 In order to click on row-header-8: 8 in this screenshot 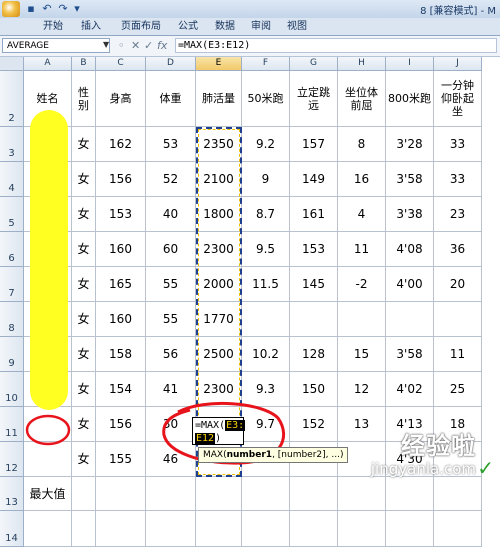, I will do `click(12, 319)`.